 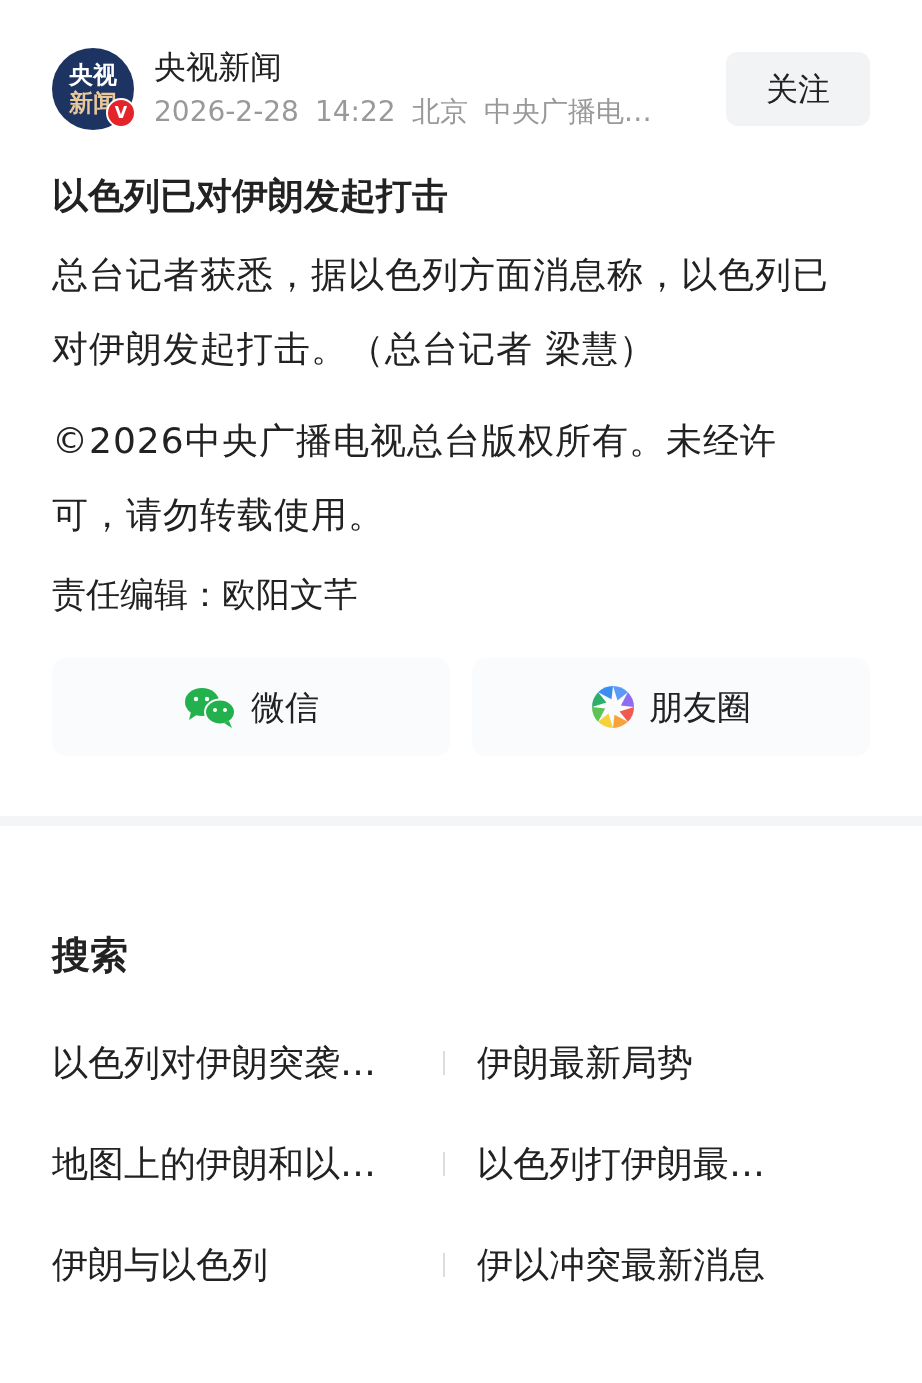 What do you see at coordinates (160, 1264) in the screenshot?
I see `search-suggestion: 伊朗与以色列` at bounding box center [160, 1264].